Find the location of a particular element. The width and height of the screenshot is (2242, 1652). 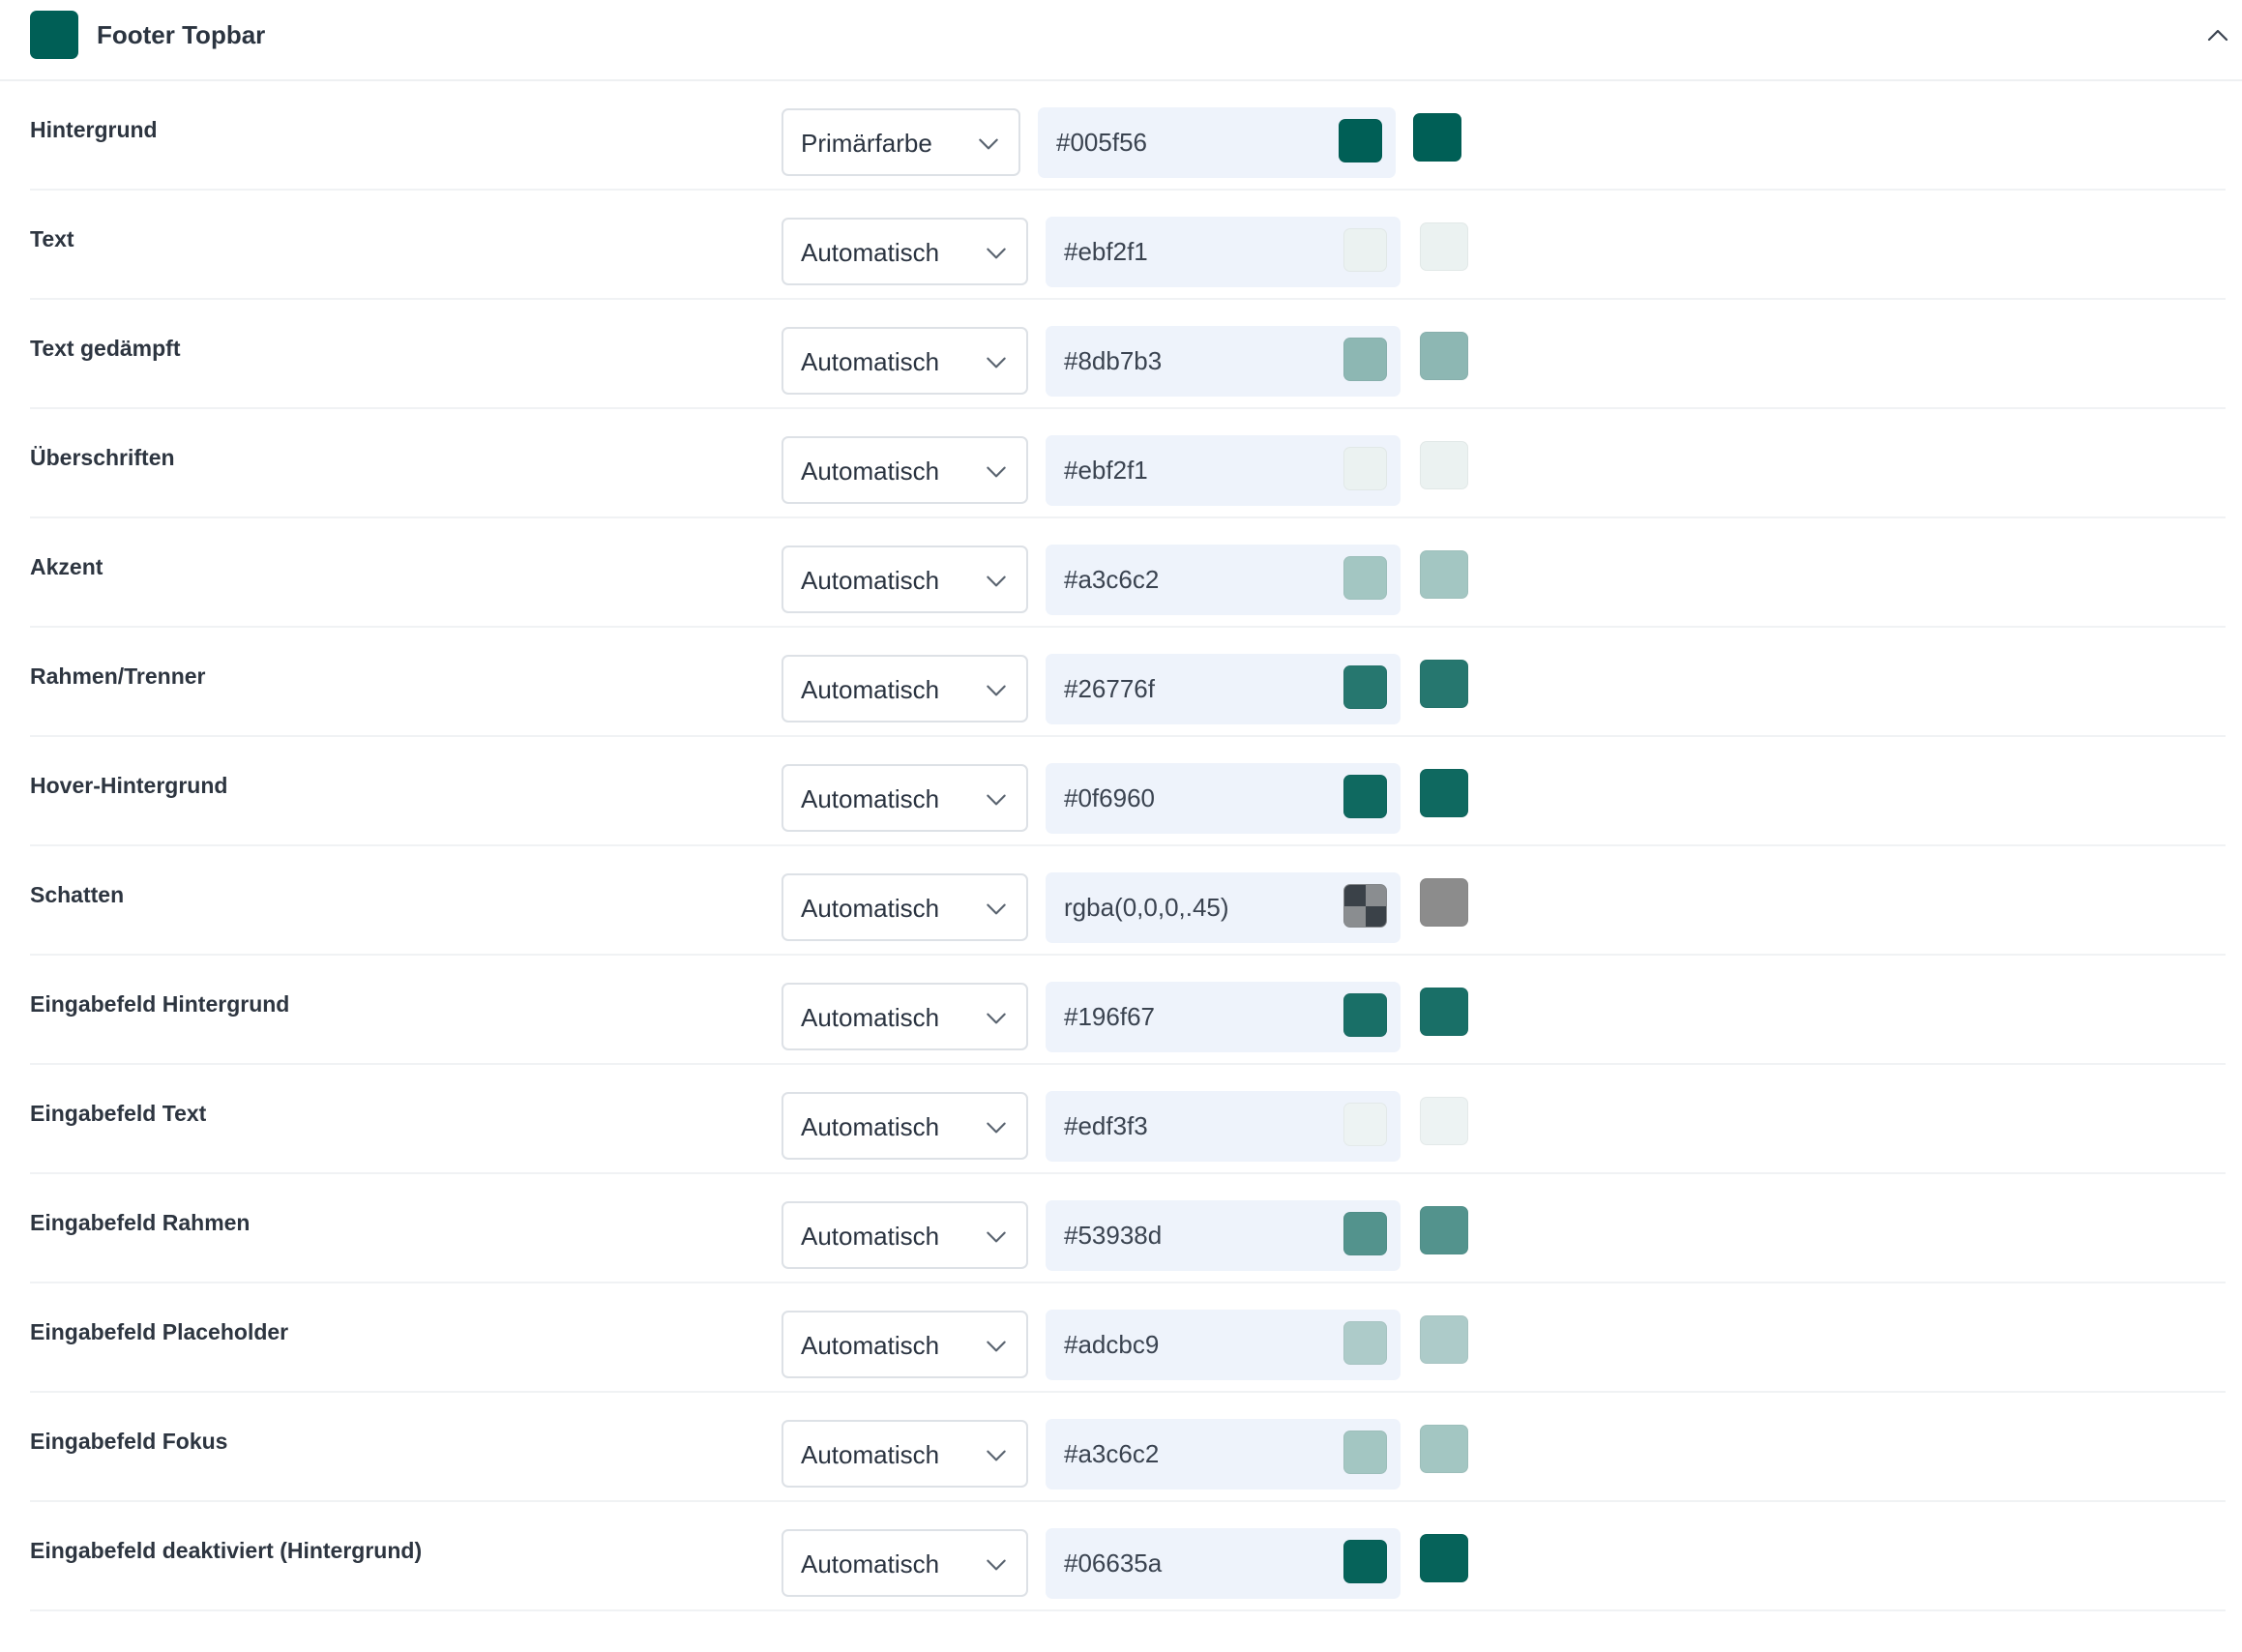

color-setting-row: Eingabefeld Fokus Automatisch #a3c6c2 is located at coordinates (1128, 1447).